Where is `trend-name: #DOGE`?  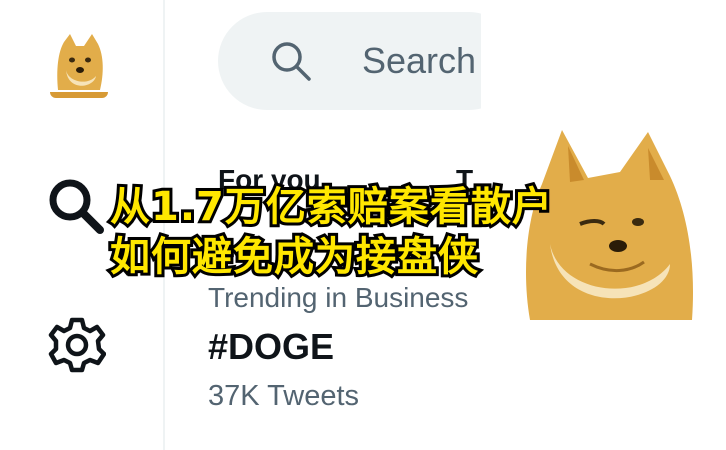
trend-name: #DOGE is located at coordinates (271, 347).